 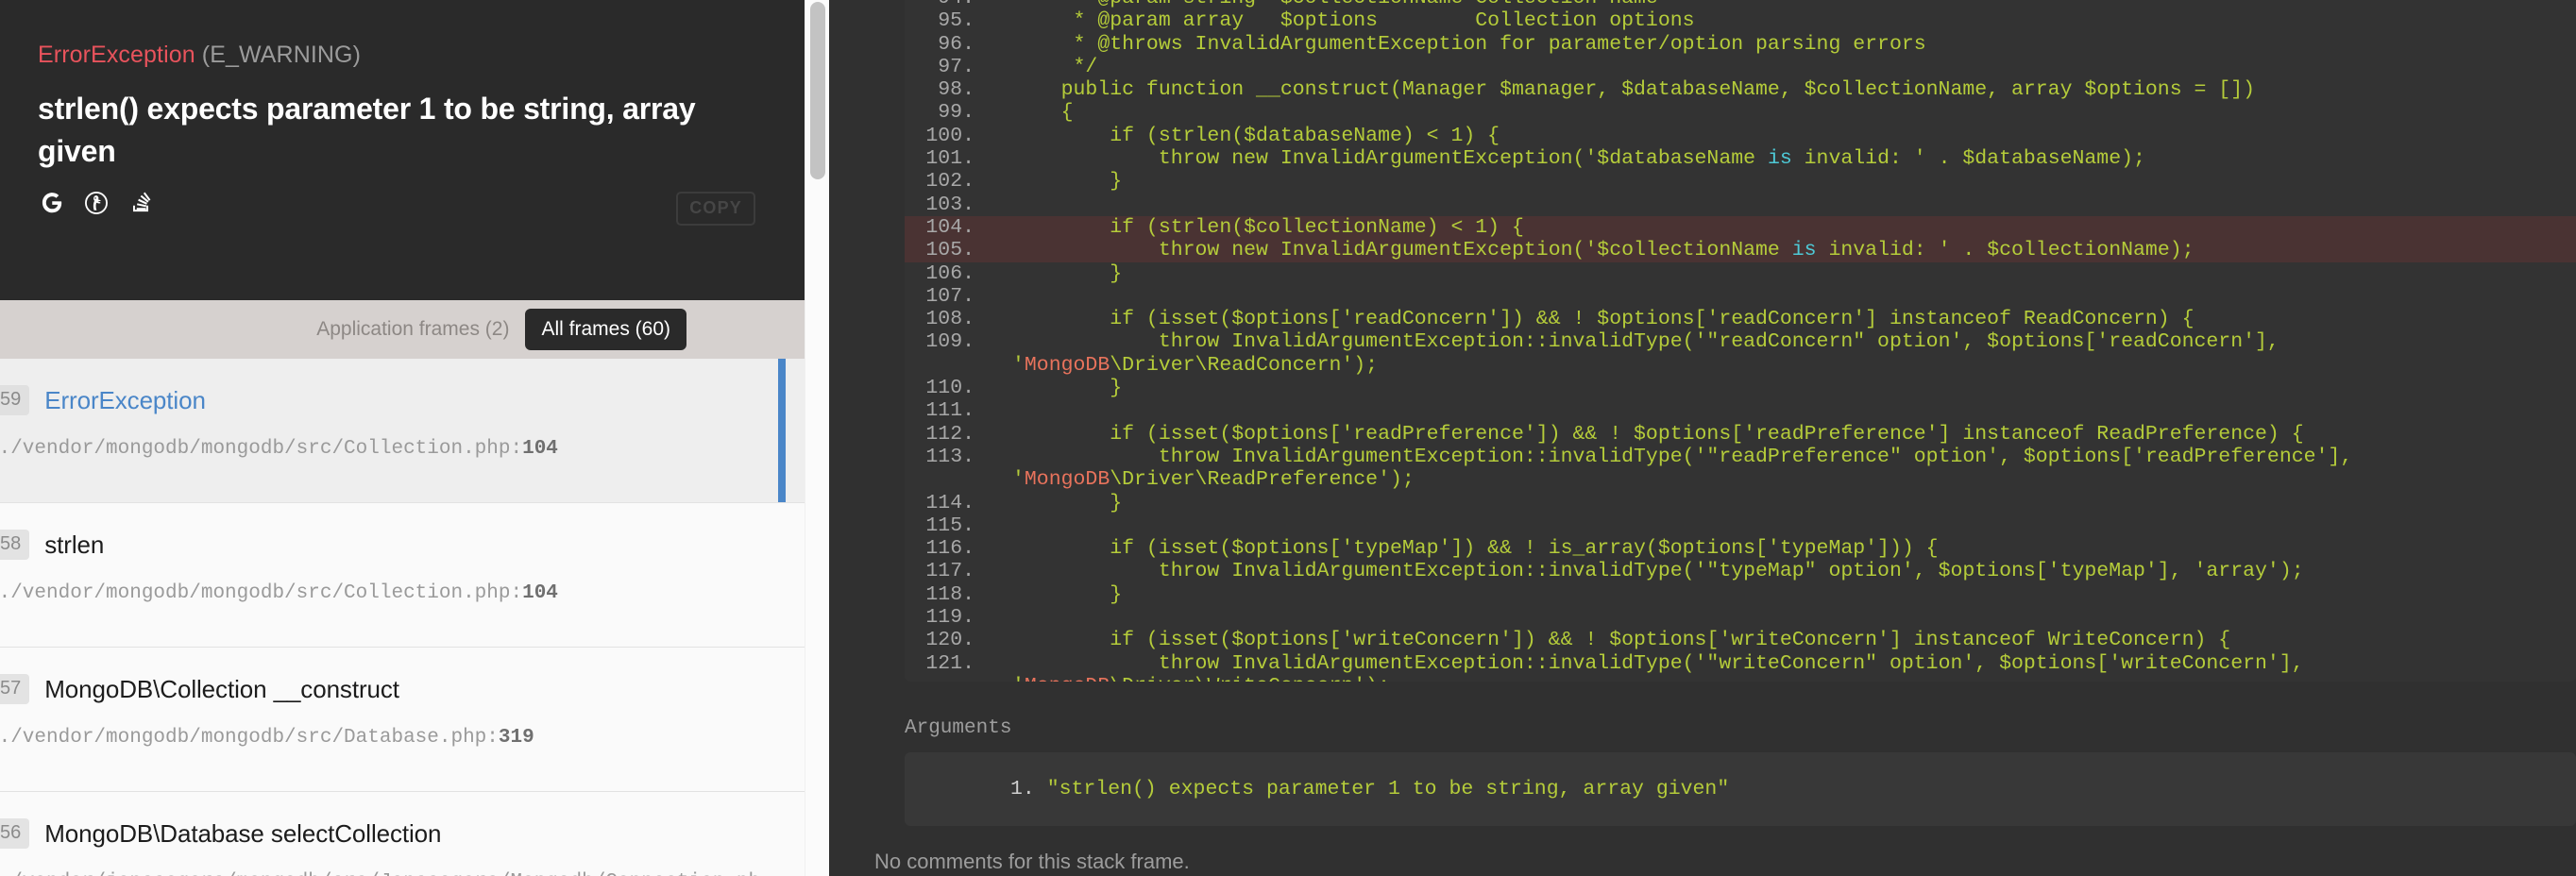 What do you see at coordinates (949, 182) in the screenshot?
I see `code-line-number: 102.` at bounding box center [949, 182].